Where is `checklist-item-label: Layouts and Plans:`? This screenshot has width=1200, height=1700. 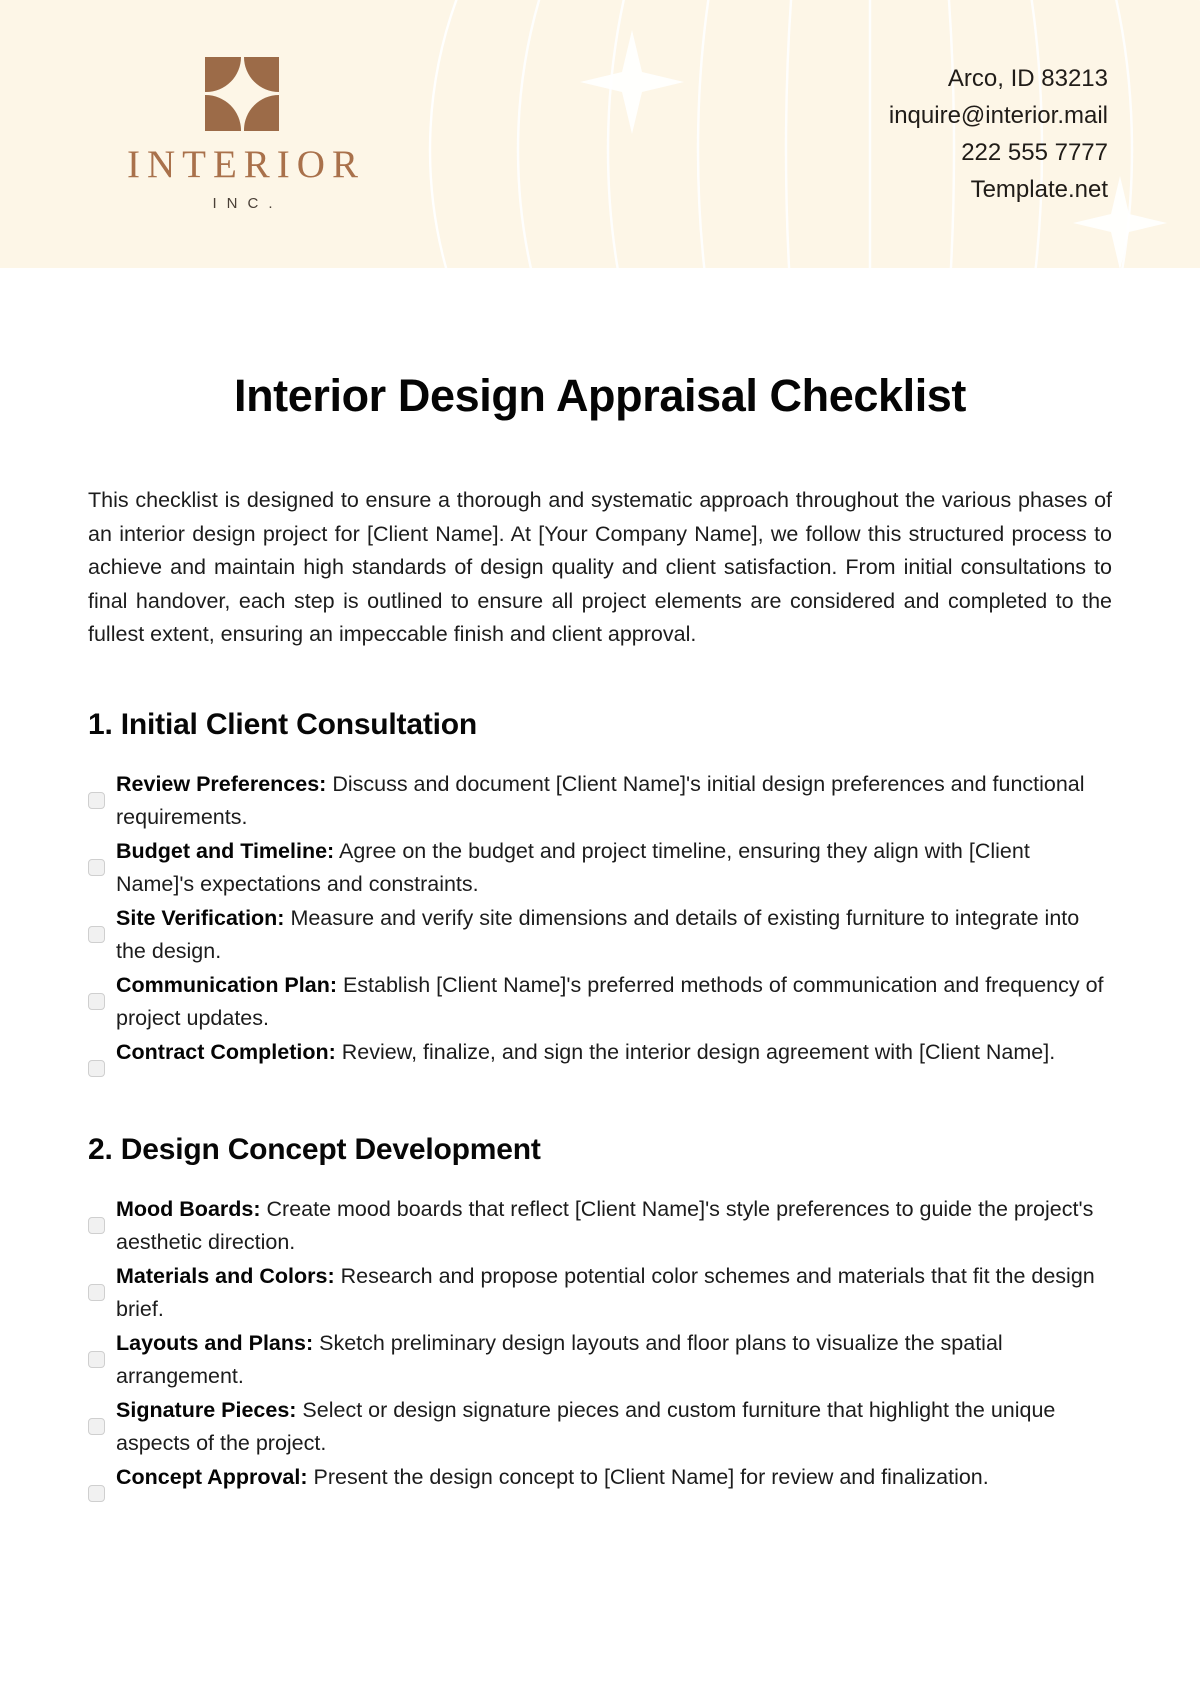 checklist-item-label: Layouts and Plans: is located at coordinates (215, 1342).